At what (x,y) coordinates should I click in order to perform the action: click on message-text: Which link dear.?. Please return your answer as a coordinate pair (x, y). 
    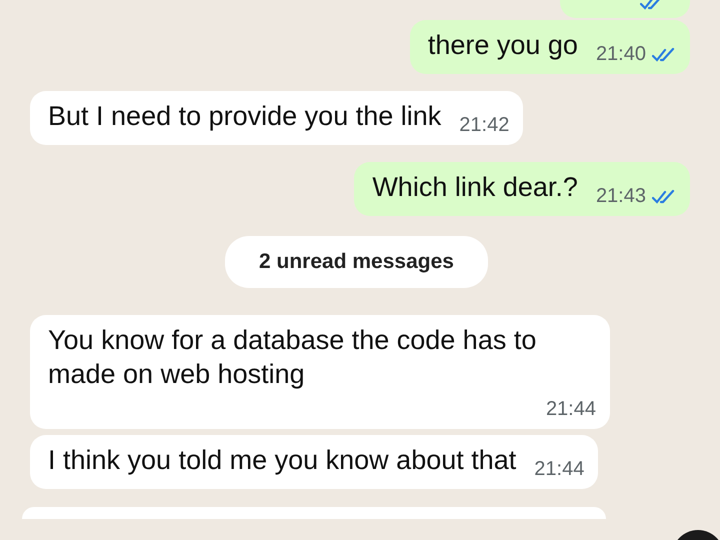
    Looking at the image, I should click on (475, 187).